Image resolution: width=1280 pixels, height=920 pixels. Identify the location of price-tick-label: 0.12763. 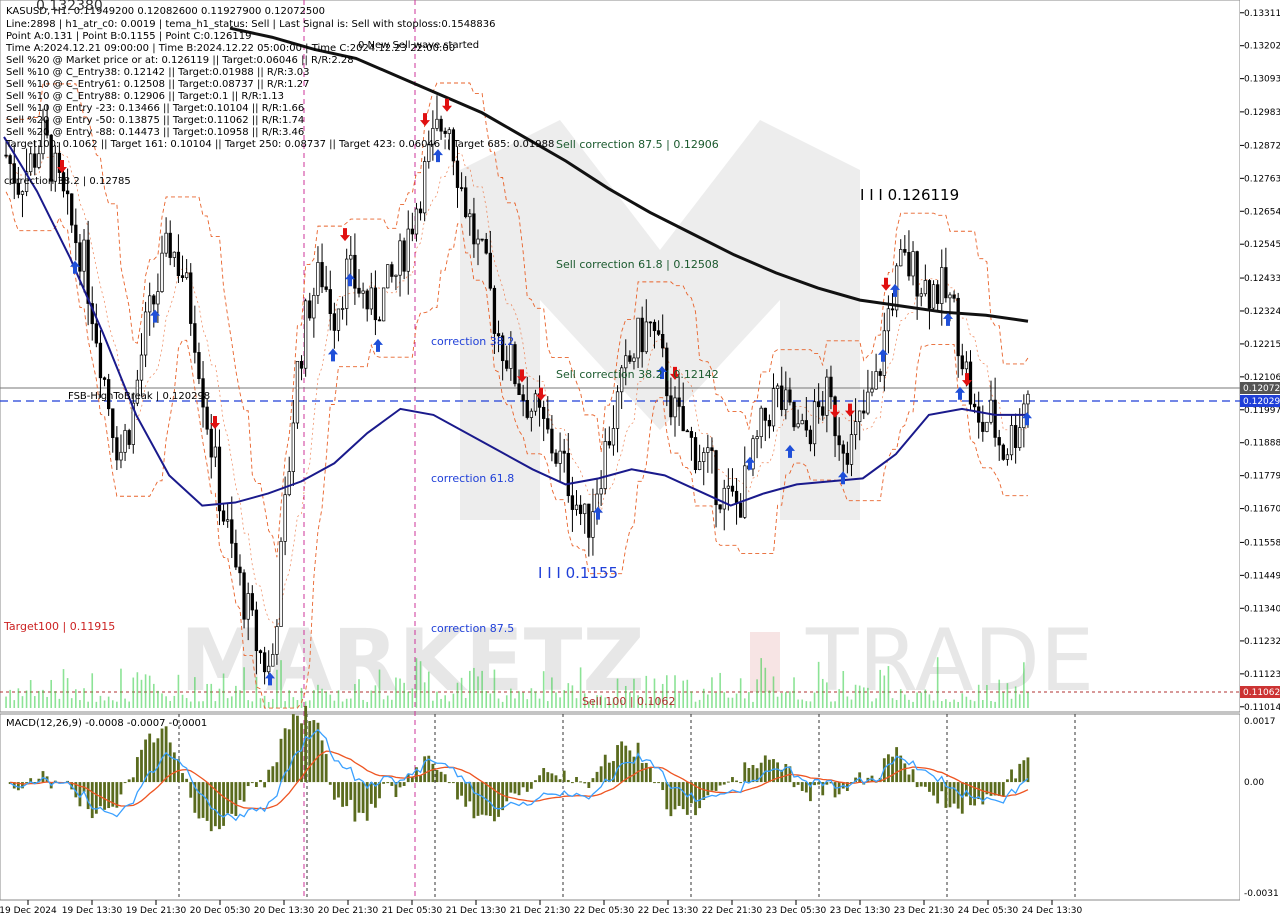
(1262, 179).